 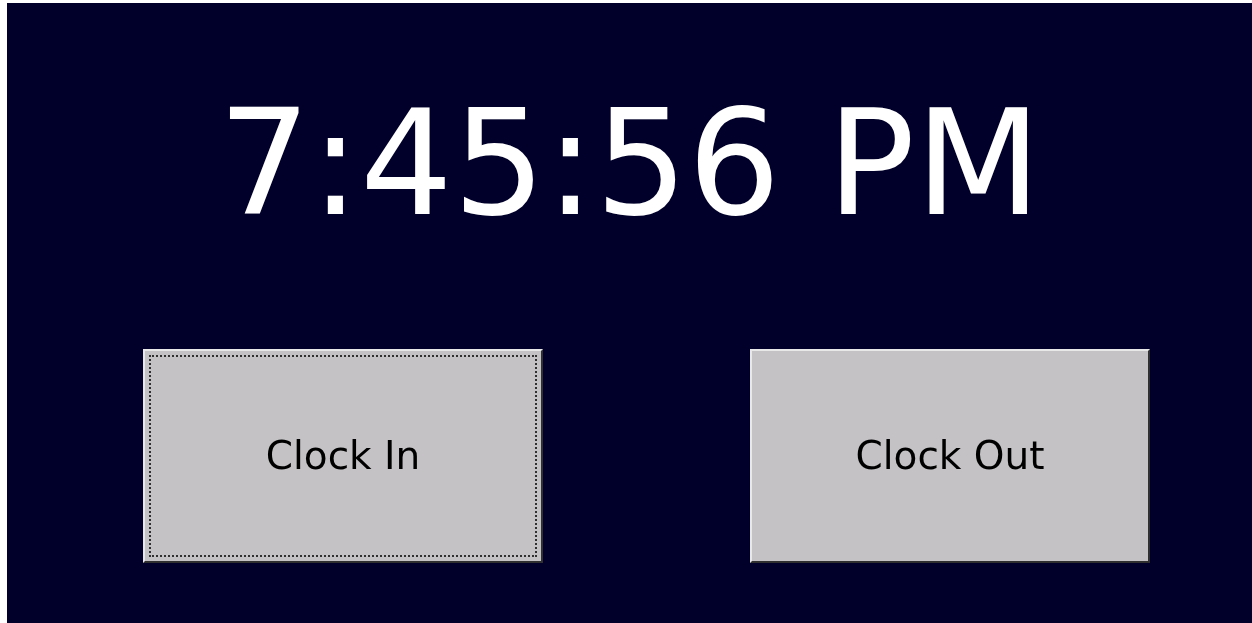 What do you see at coordinates (950, 456) in the screenshot?
I see `clock-button: Clock Out` at bounding box center [950, 456].